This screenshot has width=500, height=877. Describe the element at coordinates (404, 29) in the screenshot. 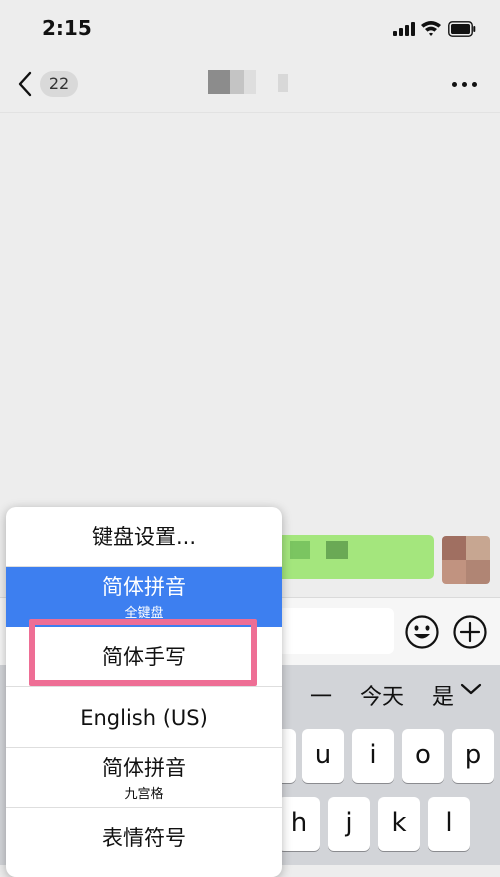

I see `cellular-signal-icon` at that location.